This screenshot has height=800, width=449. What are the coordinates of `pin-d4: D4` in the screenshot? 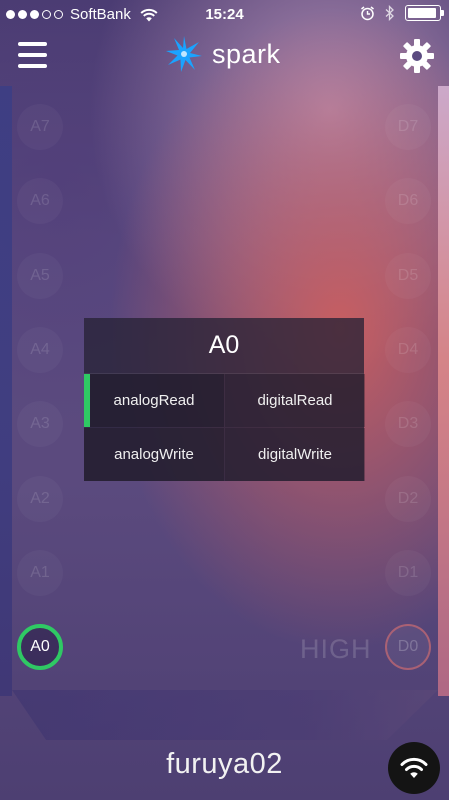 It's located at (408, 350).